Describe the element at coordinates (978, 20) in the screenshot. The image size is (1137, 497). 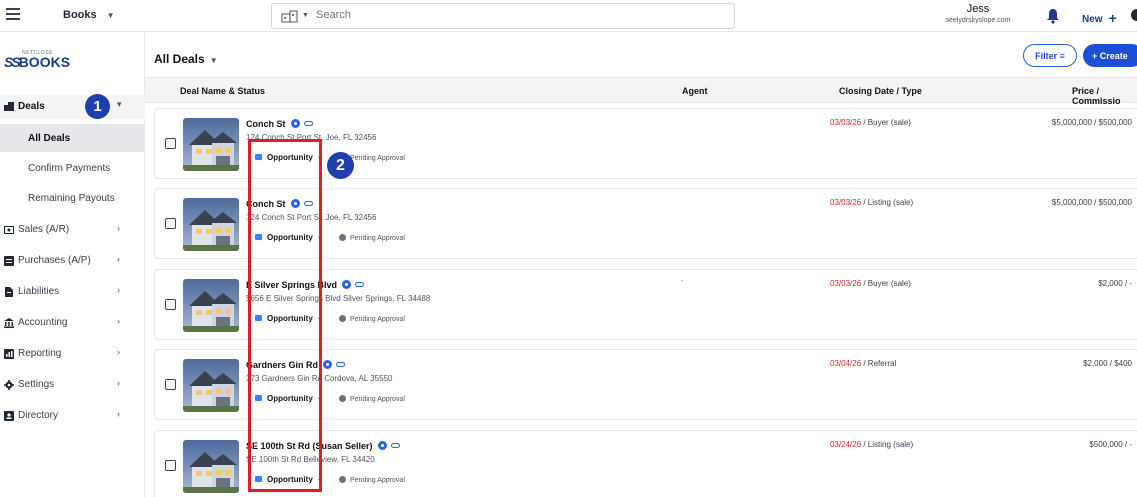
I see `user-email: seelydrskyslope.com` at that location.